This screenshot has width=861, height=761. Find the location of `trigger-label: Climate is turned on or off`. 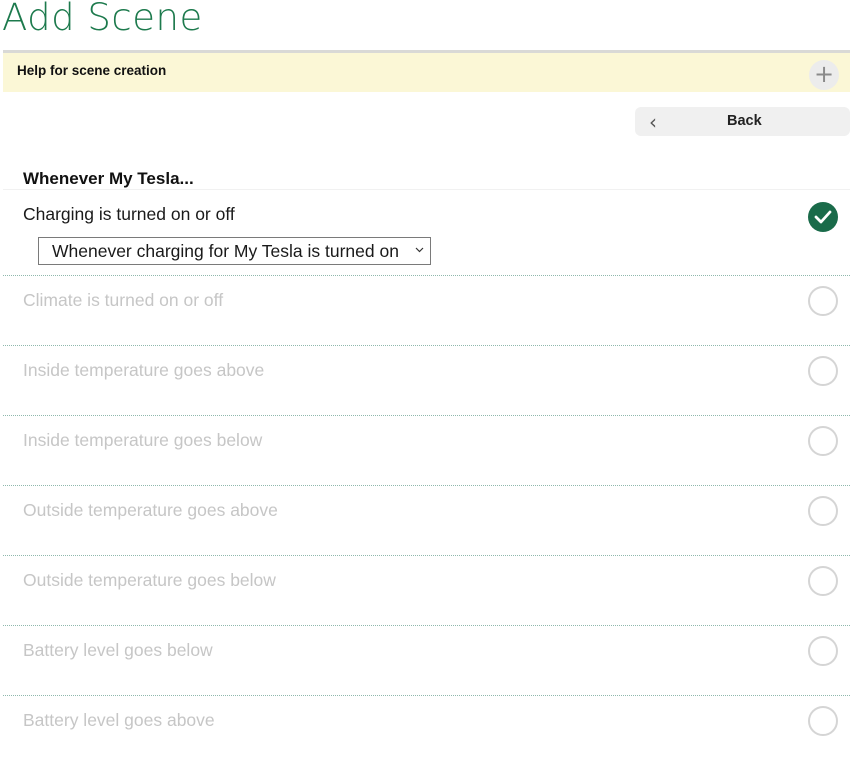

trigger-label: Climate is turned on or off is located at coordinates (123, 300).